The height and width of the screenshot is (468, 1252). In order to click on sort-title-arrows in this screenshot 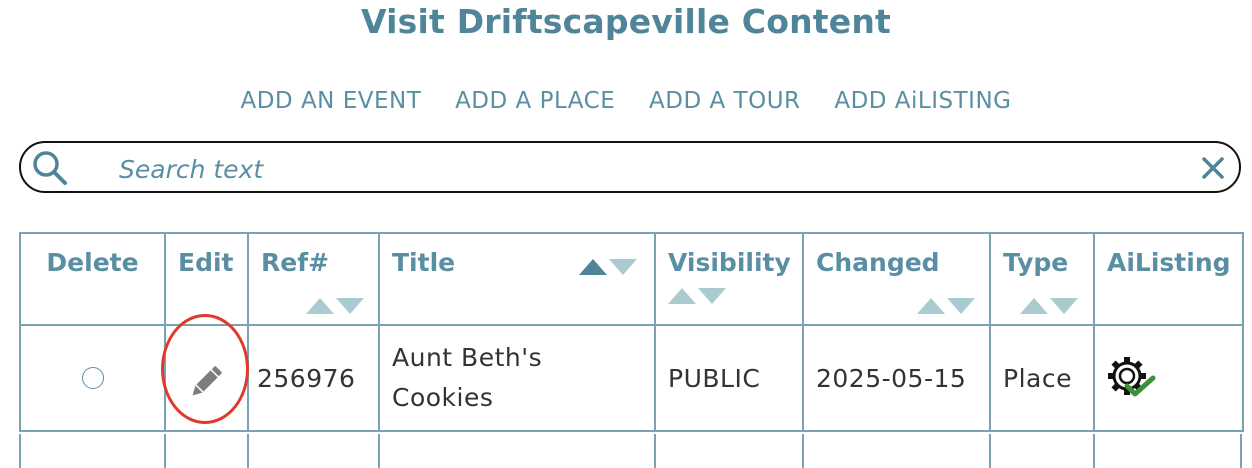, I will do `click(608, 268)`.